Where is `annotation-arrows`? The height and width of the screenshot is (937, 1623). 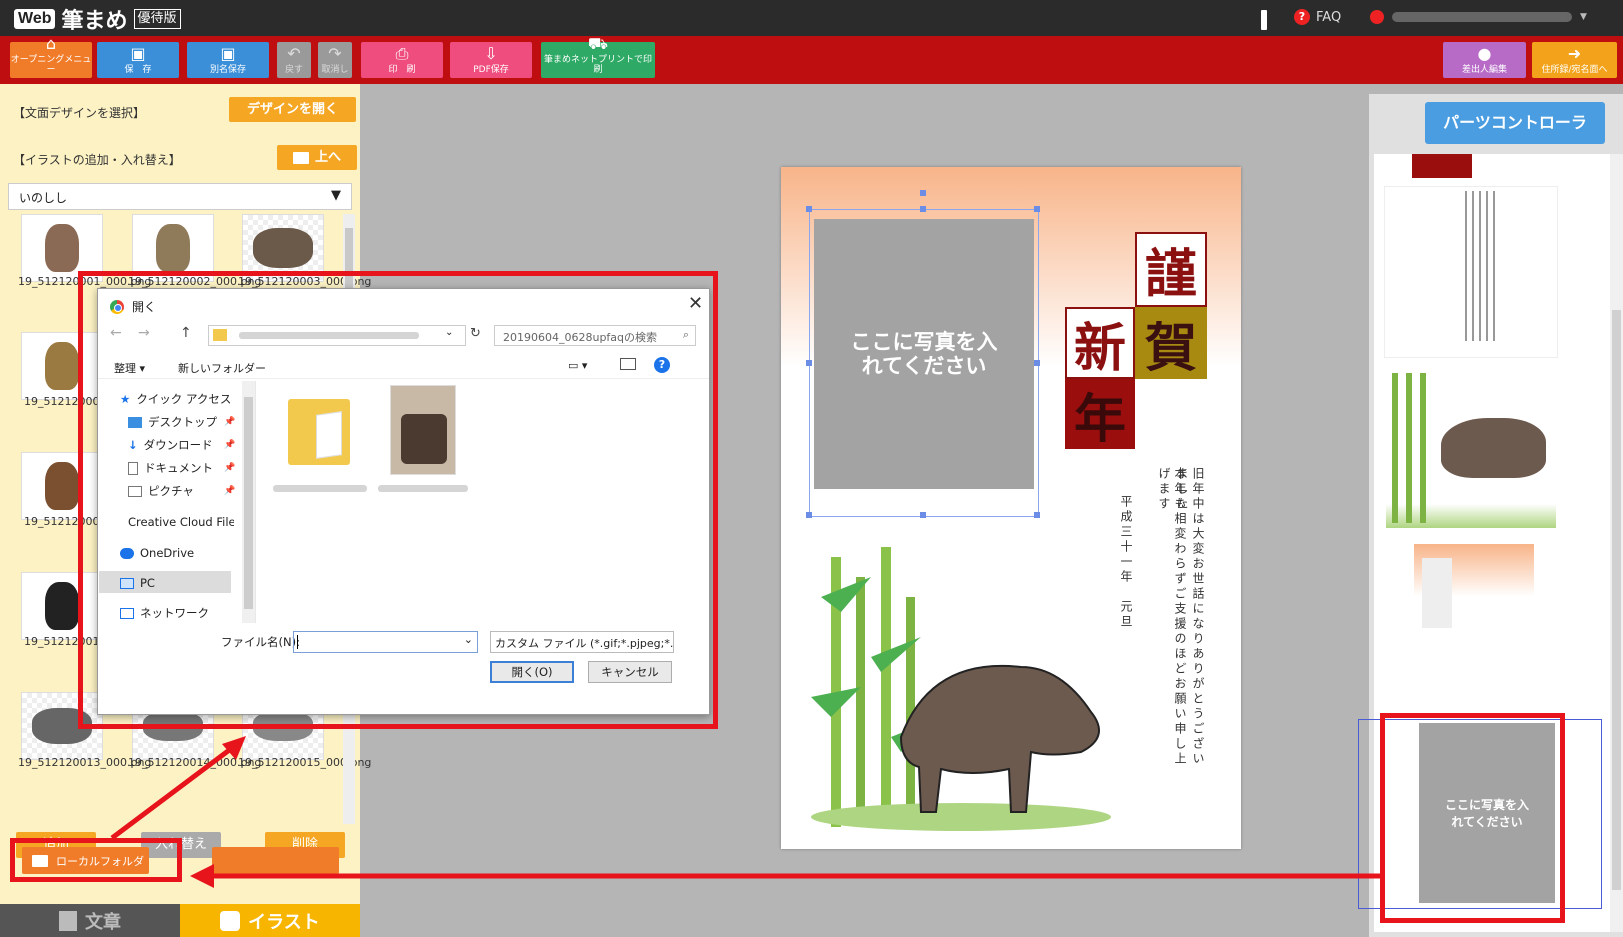 annotation-arrows is located at coordinates (745, 812).